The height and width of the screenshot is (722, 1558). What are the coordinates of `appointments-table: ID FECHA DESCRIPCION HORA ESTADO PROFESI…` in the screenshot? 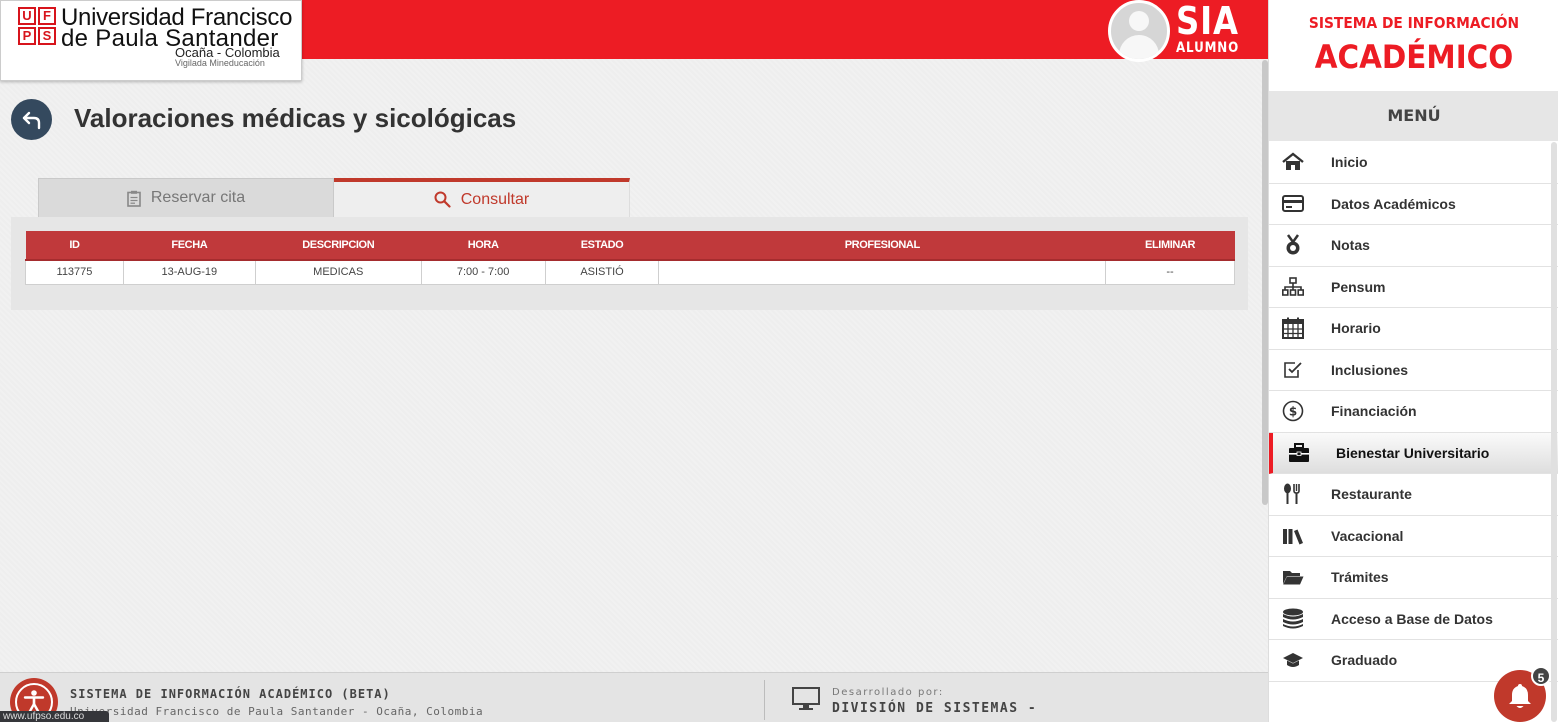 It's located at (630, 258).